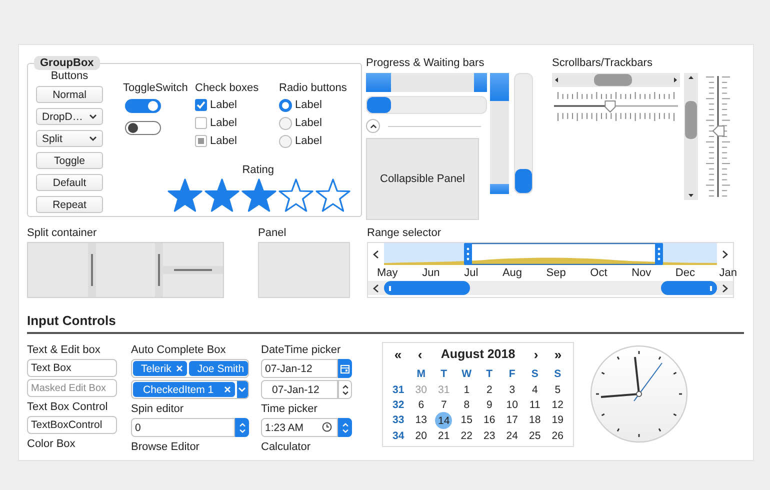  Describe the element at coordinates (398, 354) in the screenshot. I see `nav-button: «` at that location.